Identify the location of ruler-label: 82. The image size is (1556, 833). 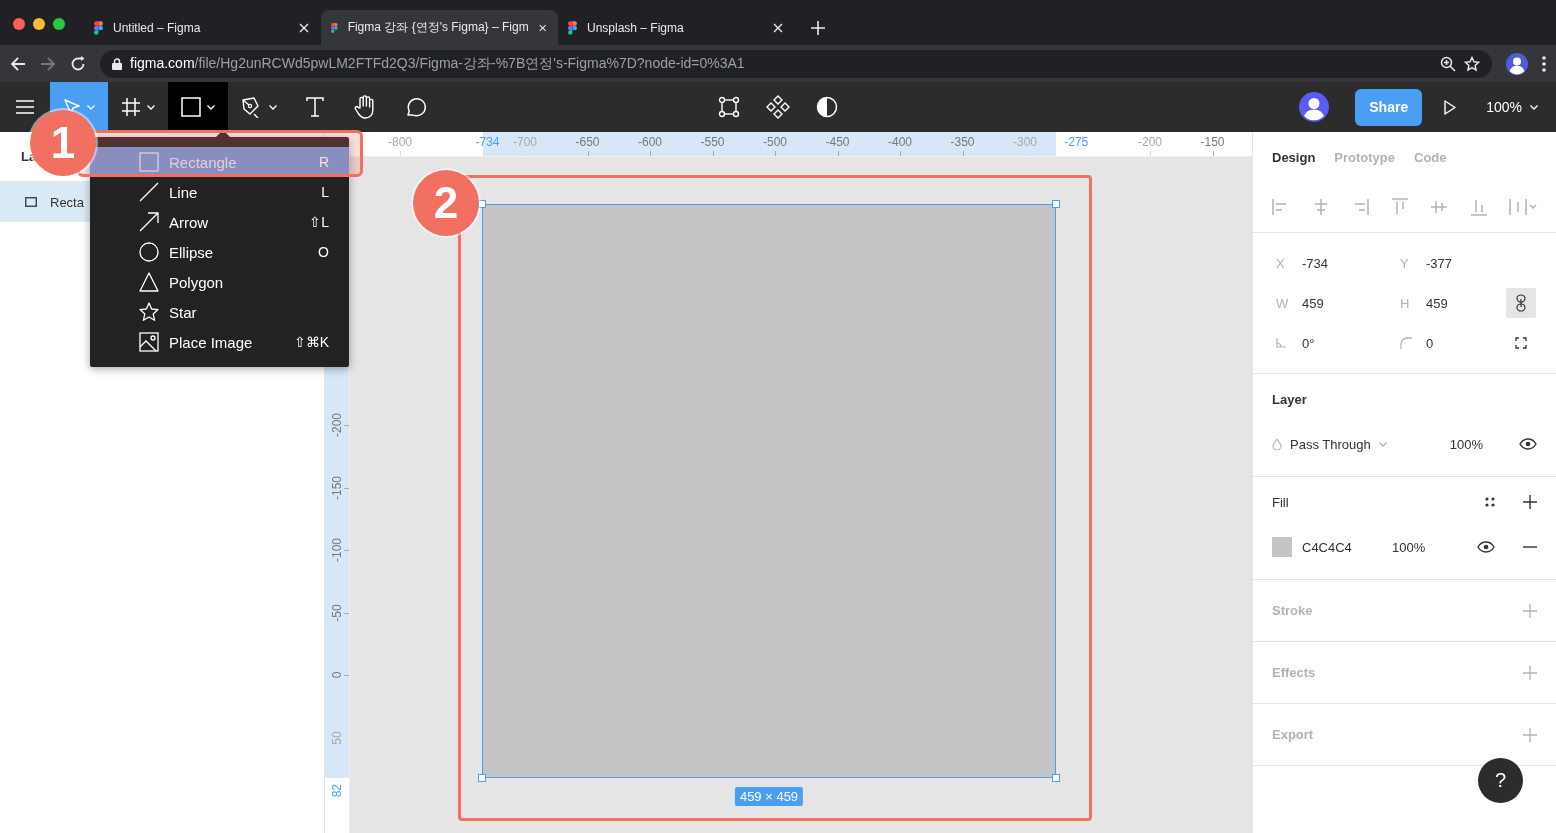
(337, 790).